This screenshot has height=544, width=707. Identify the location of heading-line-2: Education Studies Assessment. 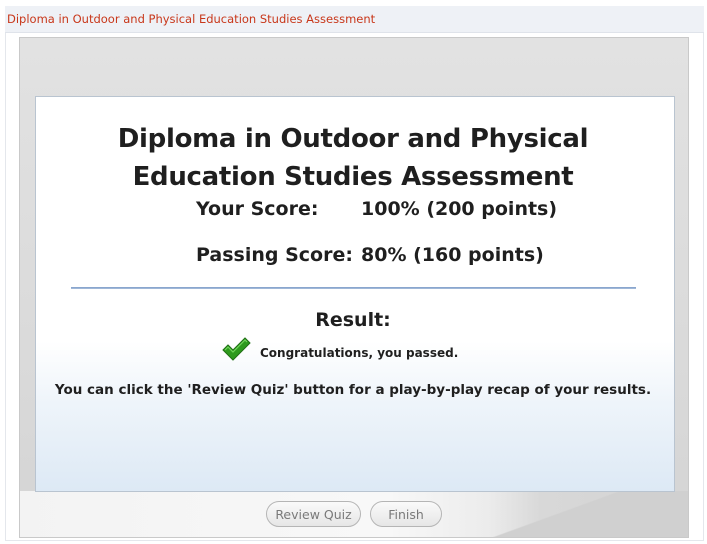
(353, 177).